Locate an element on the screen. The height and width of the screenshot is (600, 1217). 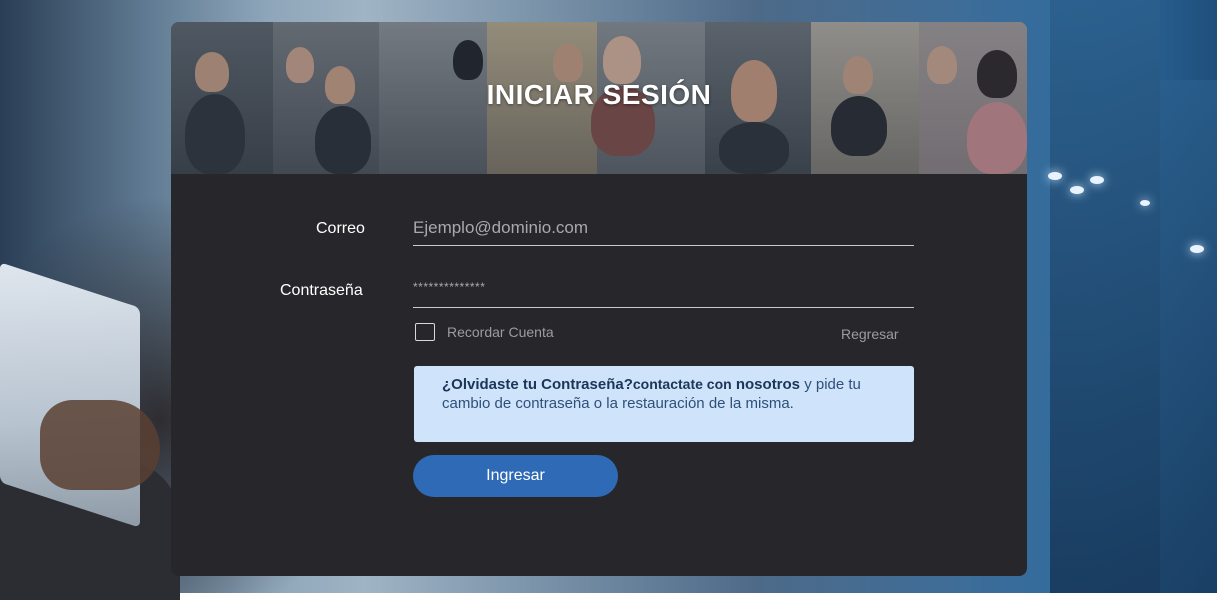
background-hand is located at coordinates (100, 445).